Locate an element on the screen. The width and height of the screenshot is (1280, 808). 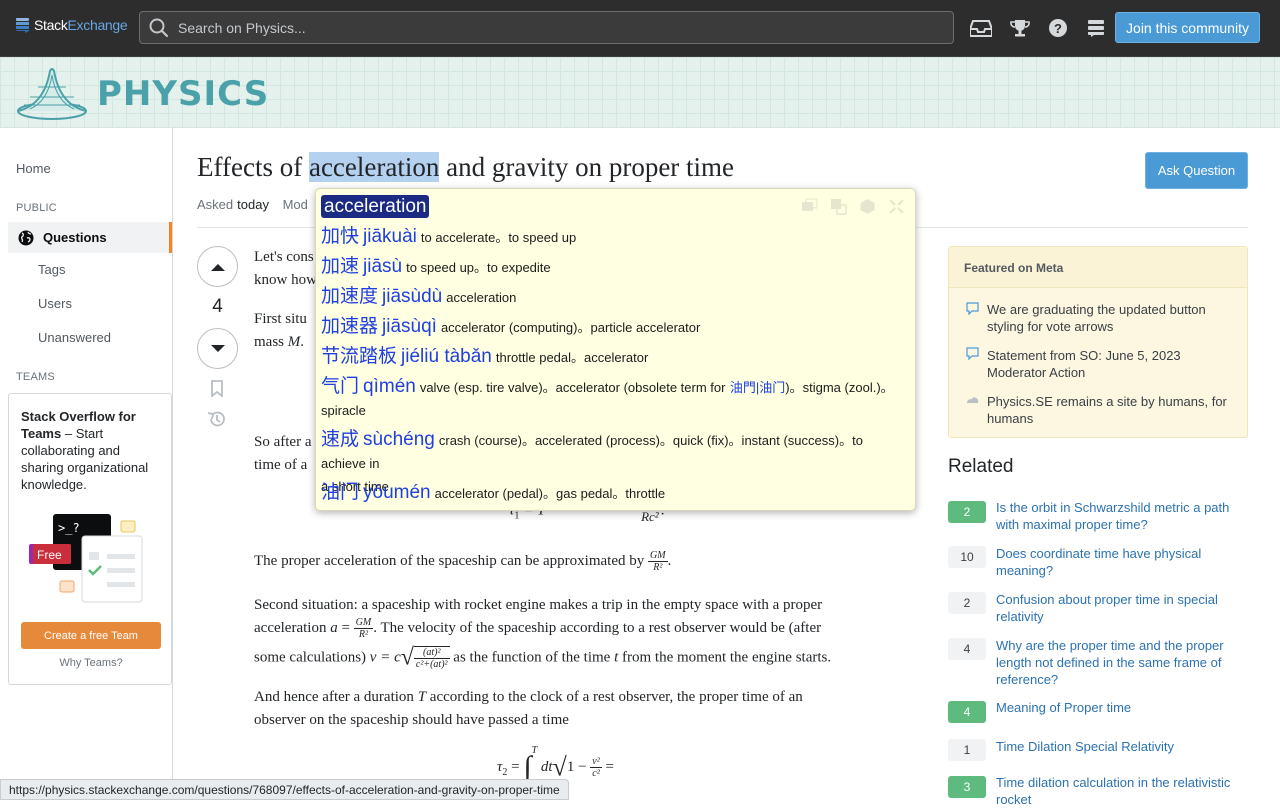
nav-questions-label: Questions is located at coordinates (75, 237).